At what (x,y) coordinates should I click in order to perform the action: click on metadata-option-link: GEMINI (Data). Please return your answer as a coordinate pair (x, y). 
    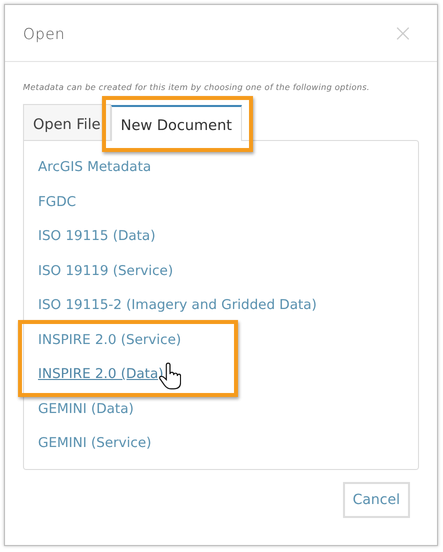
    Looking at the image, I should click on (86, 409).